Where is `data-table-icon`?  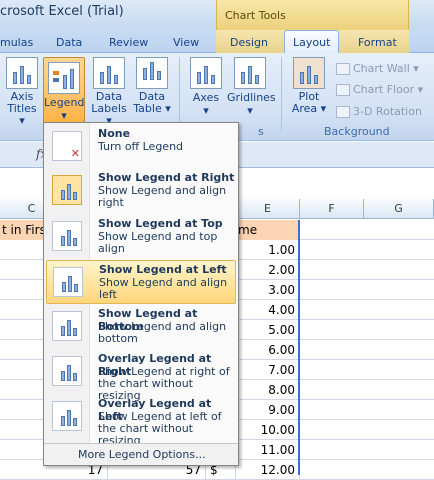
data-table-icon is located at coordinates (152, 73).